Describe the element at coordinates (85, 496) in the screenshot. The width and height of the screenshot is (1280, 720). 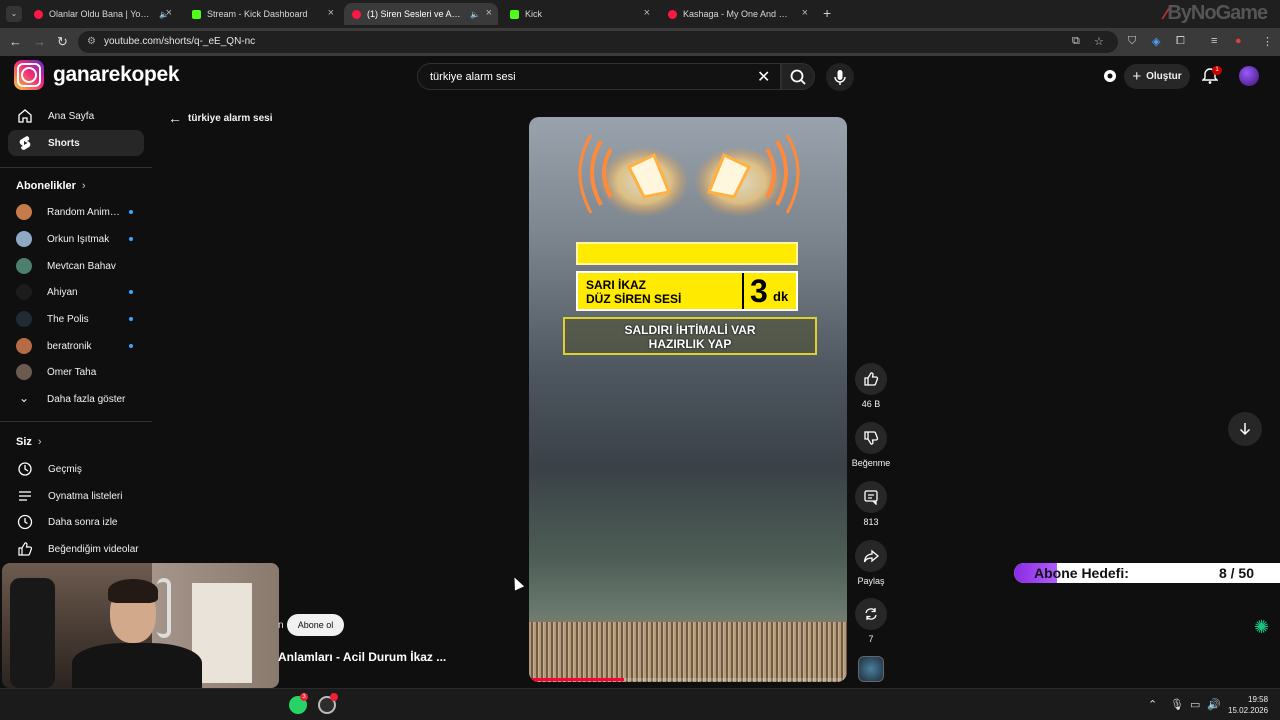
I see `sidebar-item-label: Oynatma listeleri` at that location.